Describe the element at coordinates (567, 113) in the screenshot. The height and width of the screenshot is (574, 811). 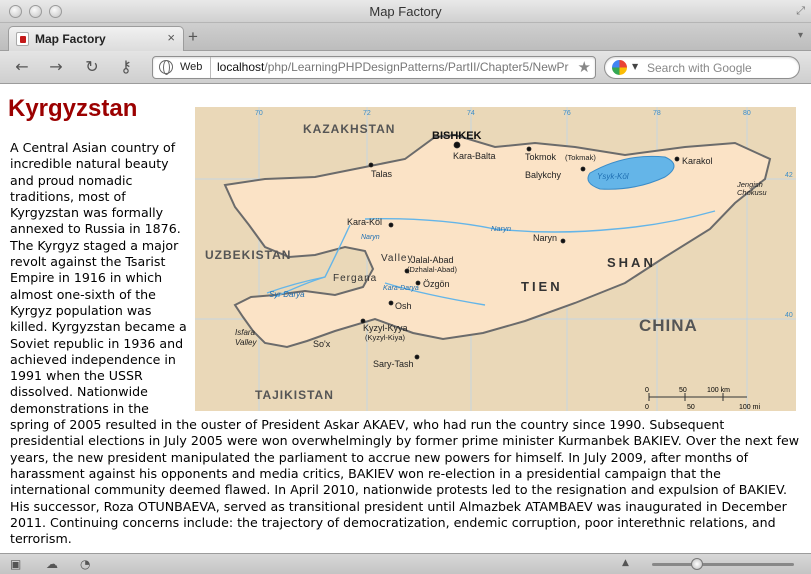
I see `lon-label: 76` at that location.